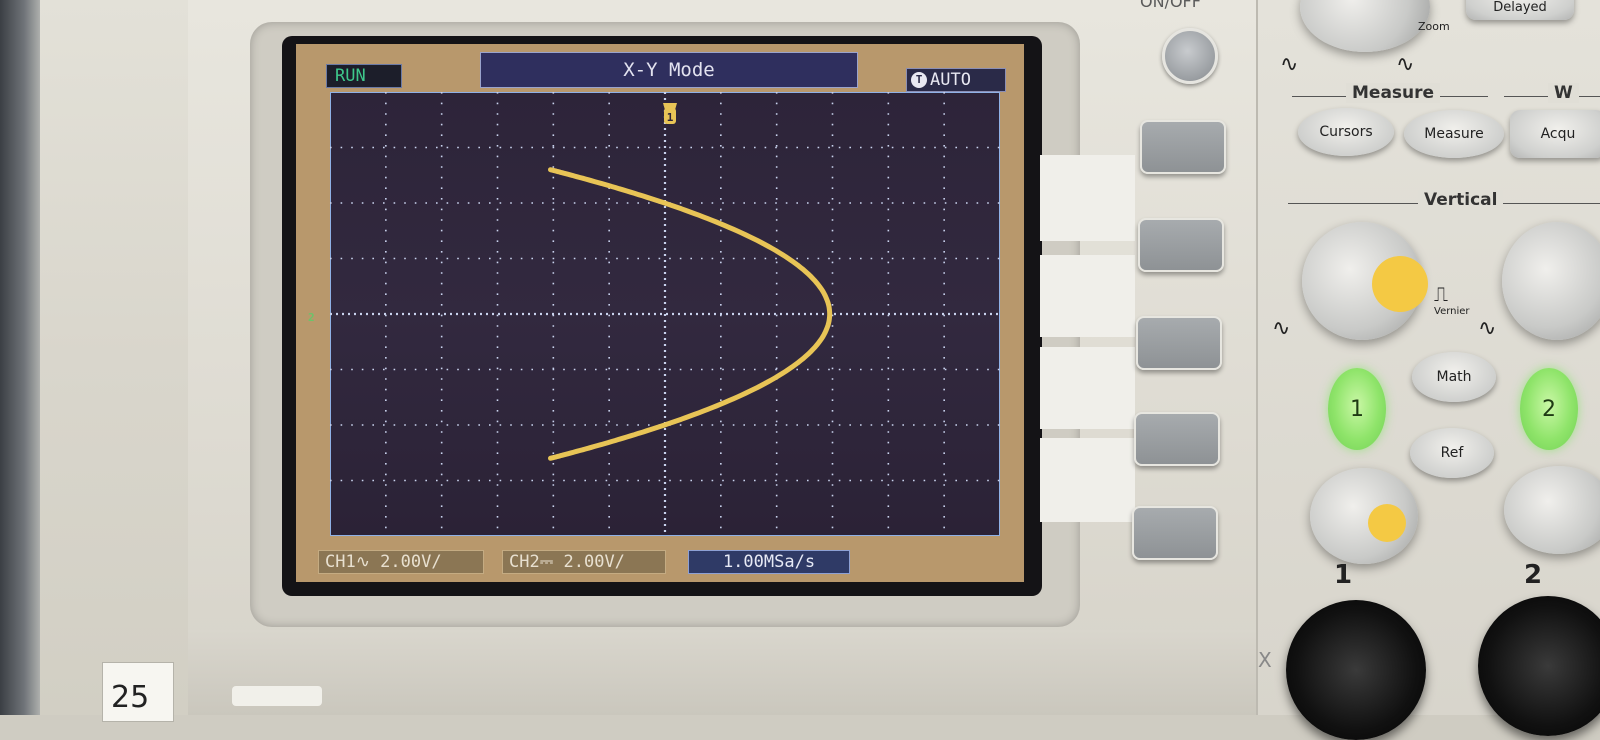 The image size is (1600, 740). Describe the element at coordinates (1563, 93) in the screenshot. I see `w-section-label: W` at that location.